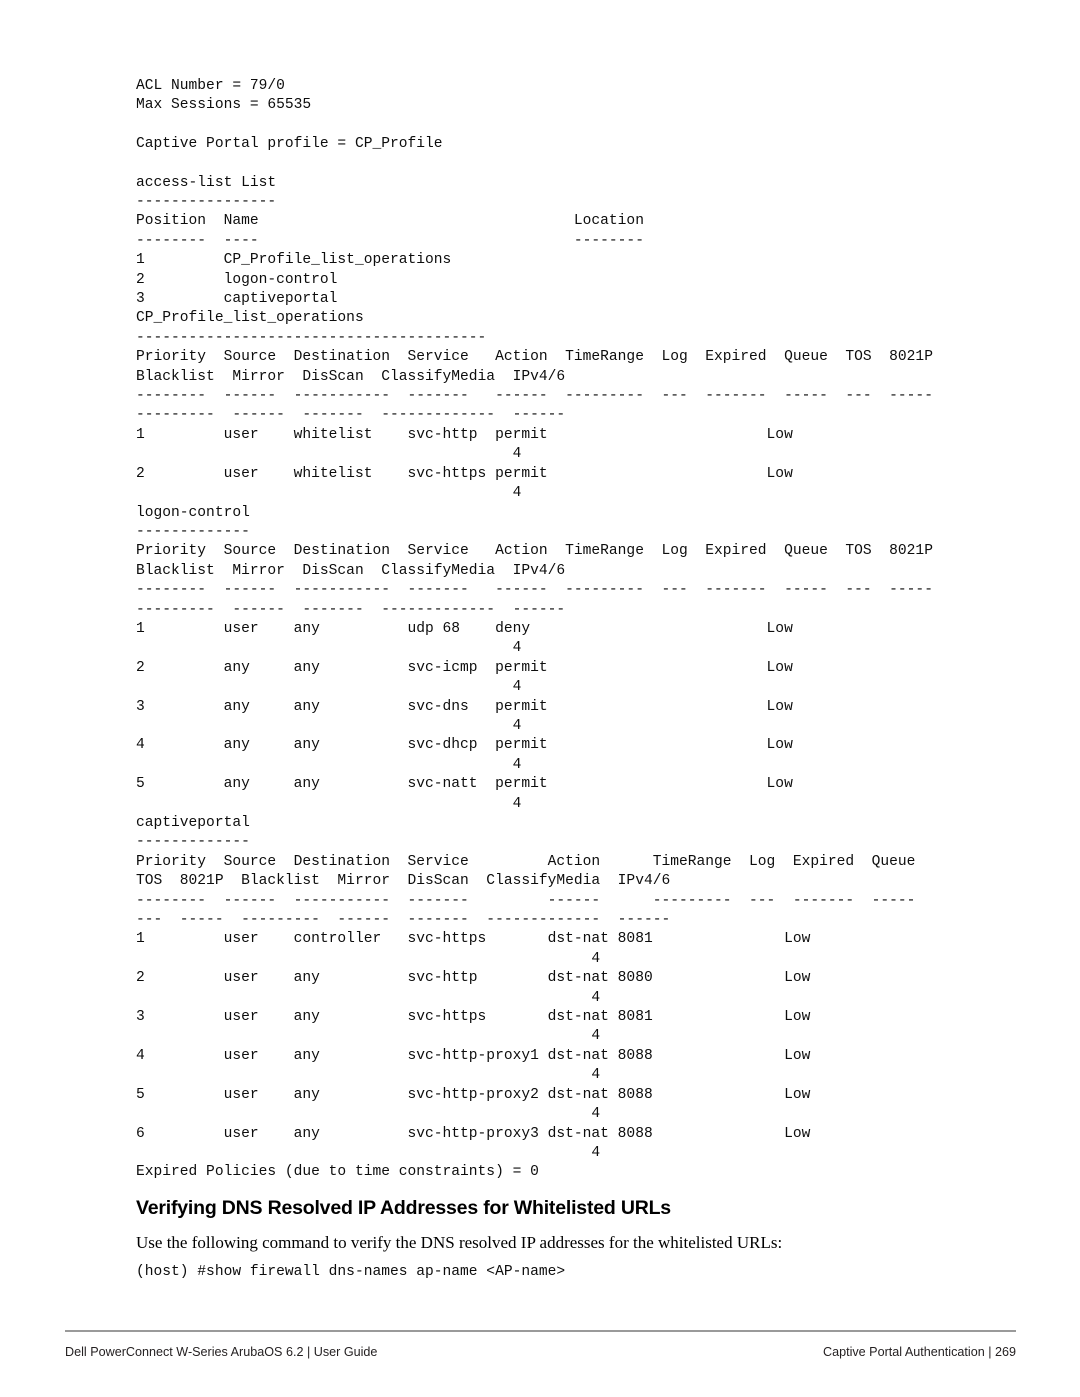 This screenshot has width=1080, height=1397. I want to click on cli-line: 2 user whitelist svc-https permit Low, so click(464, 473).